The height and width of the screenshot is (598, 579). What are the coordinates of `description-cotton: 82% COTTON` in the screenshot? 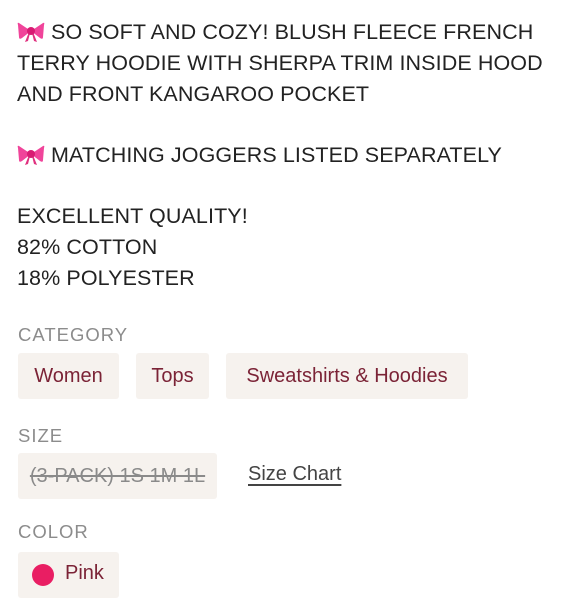 It's located at (87, 247).